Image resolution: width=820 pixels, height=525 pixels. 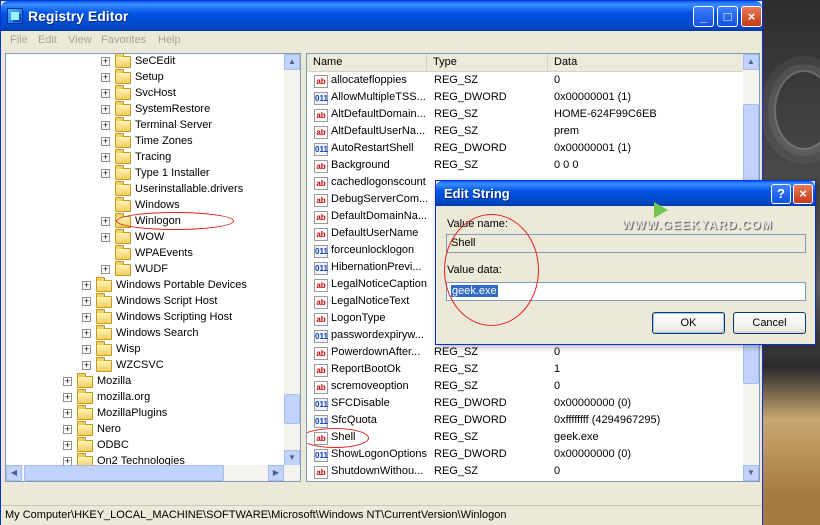 I want to click on value-row: ab ReportBootOk REG_SZ 1, so click(x=526, y=370).